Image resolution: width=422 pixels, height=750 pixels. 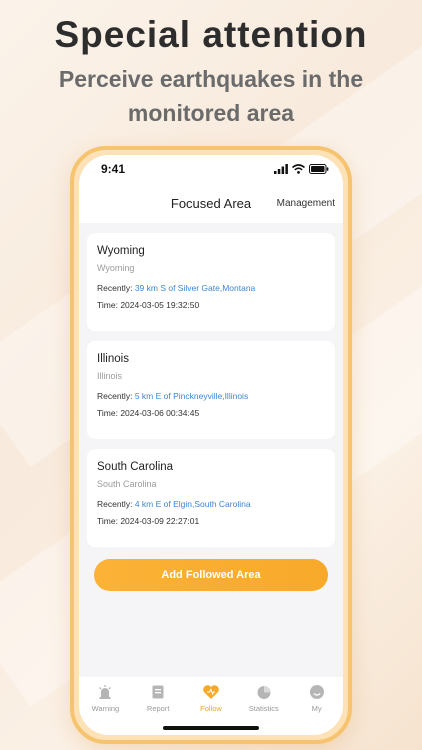 I want to click on nav-bar: Focused Area Management, so click(x=211, y=203).